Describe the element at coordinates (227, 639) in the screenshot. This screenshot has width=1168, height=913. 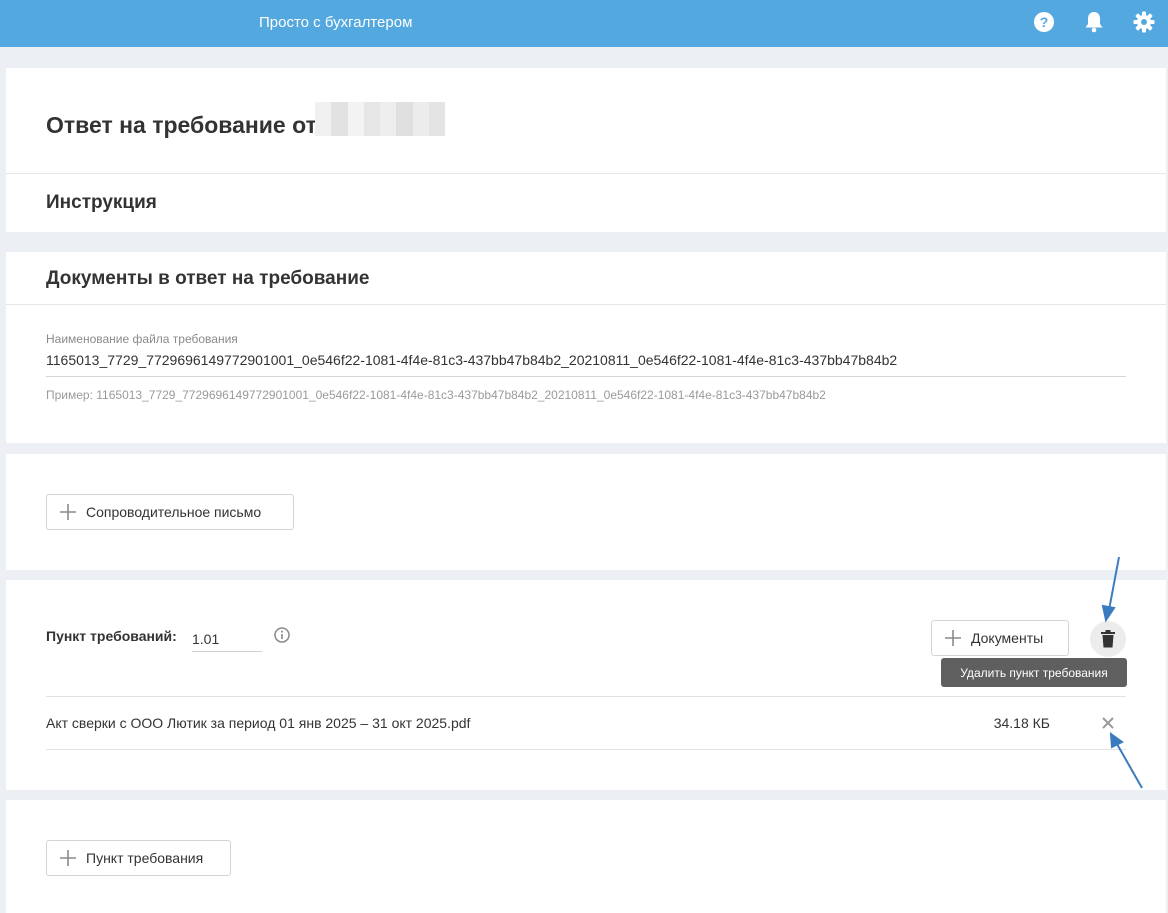
I see `requirement-item-input` at that location.